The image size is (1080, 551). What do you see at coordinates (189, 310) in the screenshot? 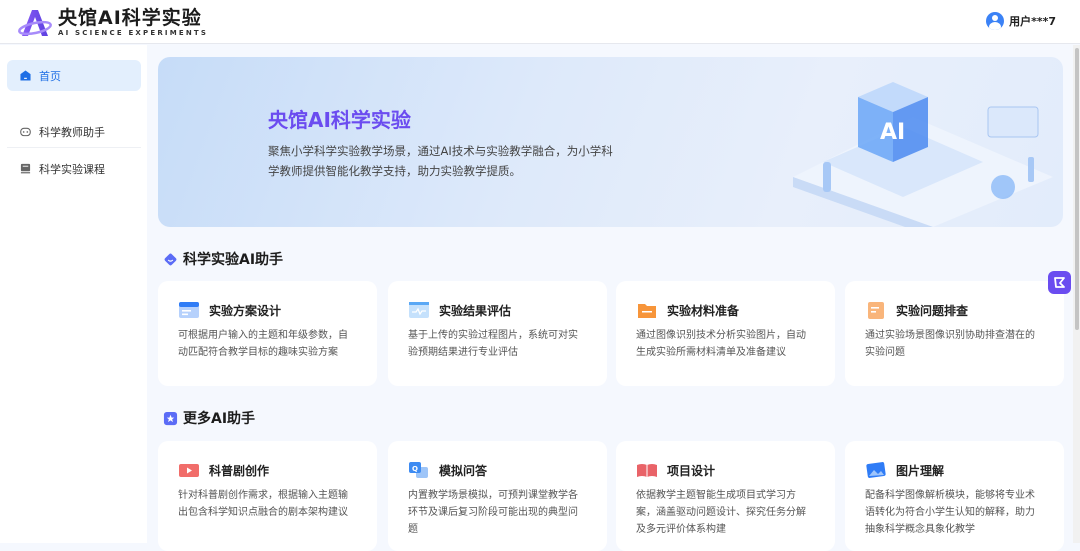
I see `plan-icon` at bounding box center [189, 310].